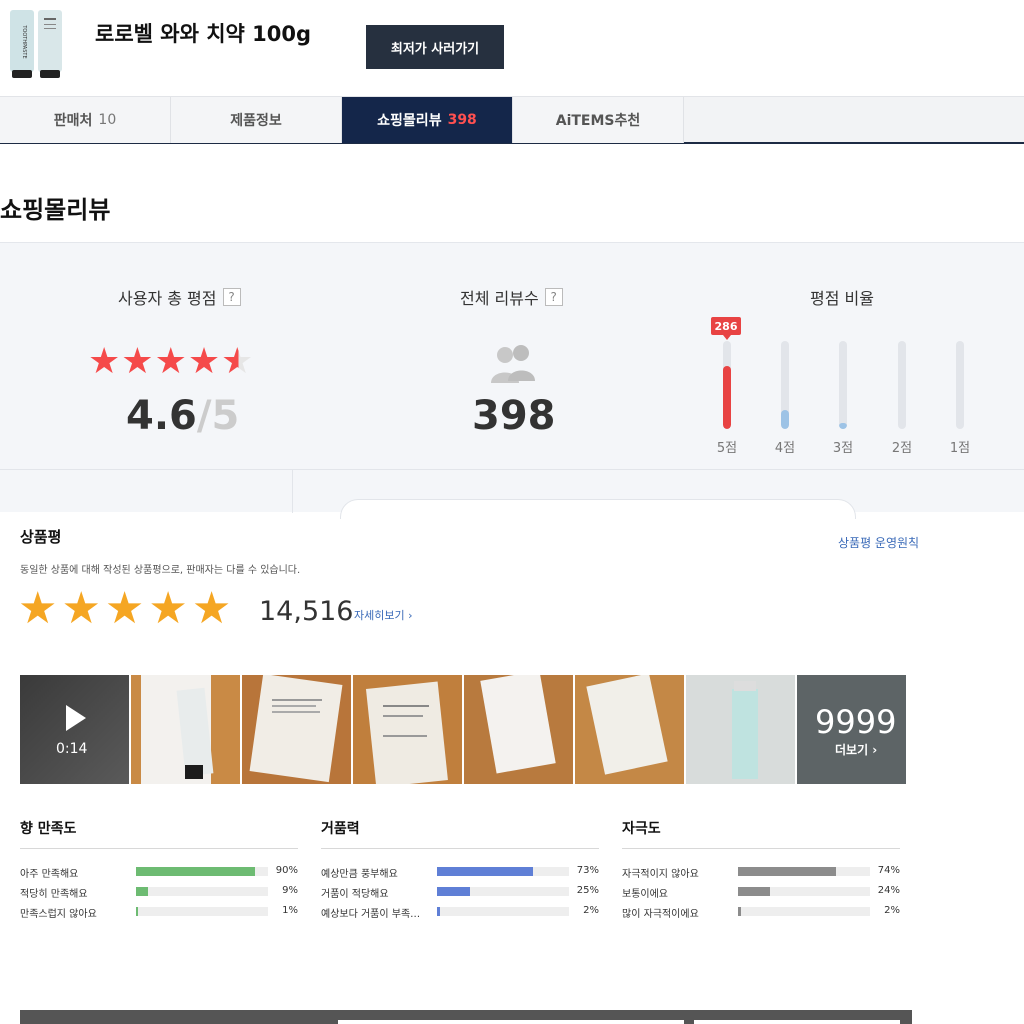  I want to click on product-review-count: 14,516, so click(306, 611).